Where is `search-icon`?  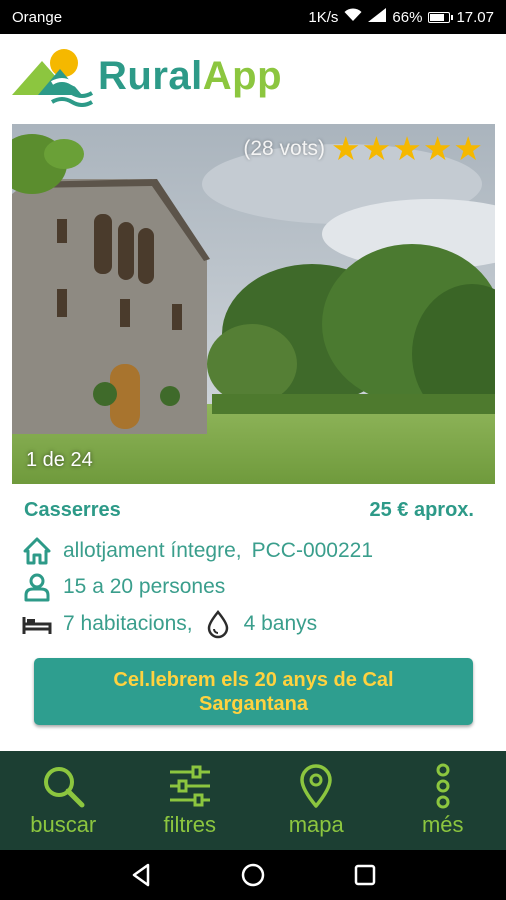
search-icon is located at coordinates (64, 787).